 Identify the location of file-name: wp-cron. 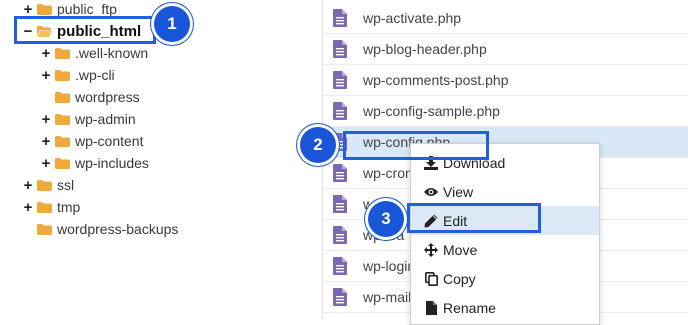
(388, 173).